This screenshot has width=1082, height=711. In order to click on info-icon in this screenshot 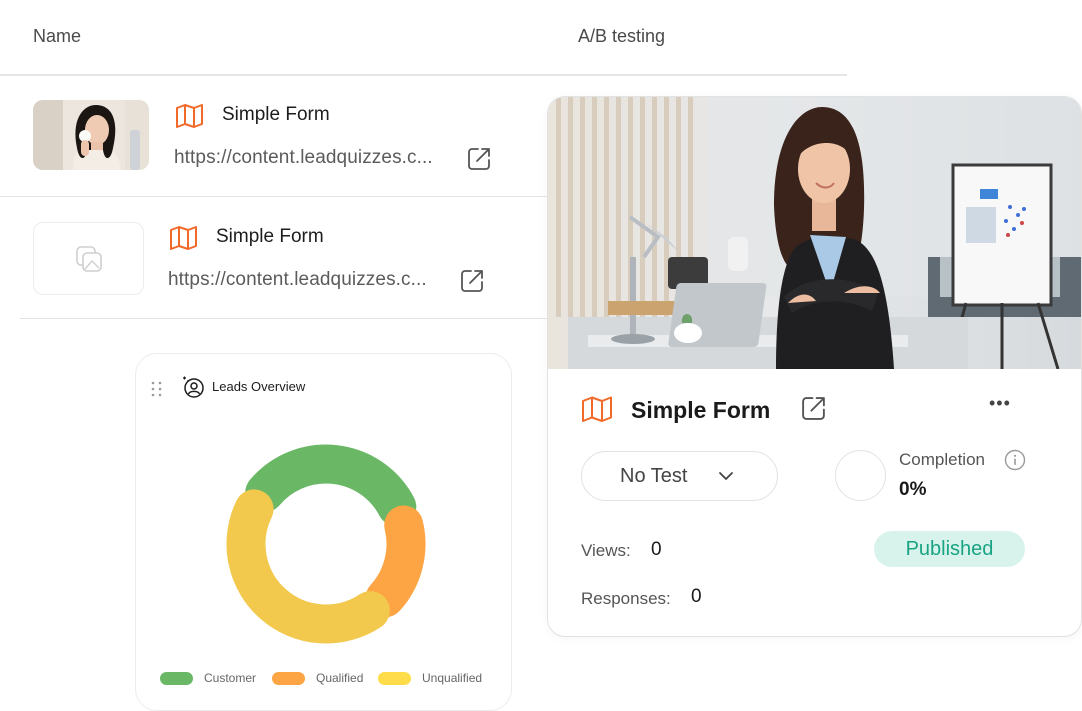, I will do `click(1015, 460)`.